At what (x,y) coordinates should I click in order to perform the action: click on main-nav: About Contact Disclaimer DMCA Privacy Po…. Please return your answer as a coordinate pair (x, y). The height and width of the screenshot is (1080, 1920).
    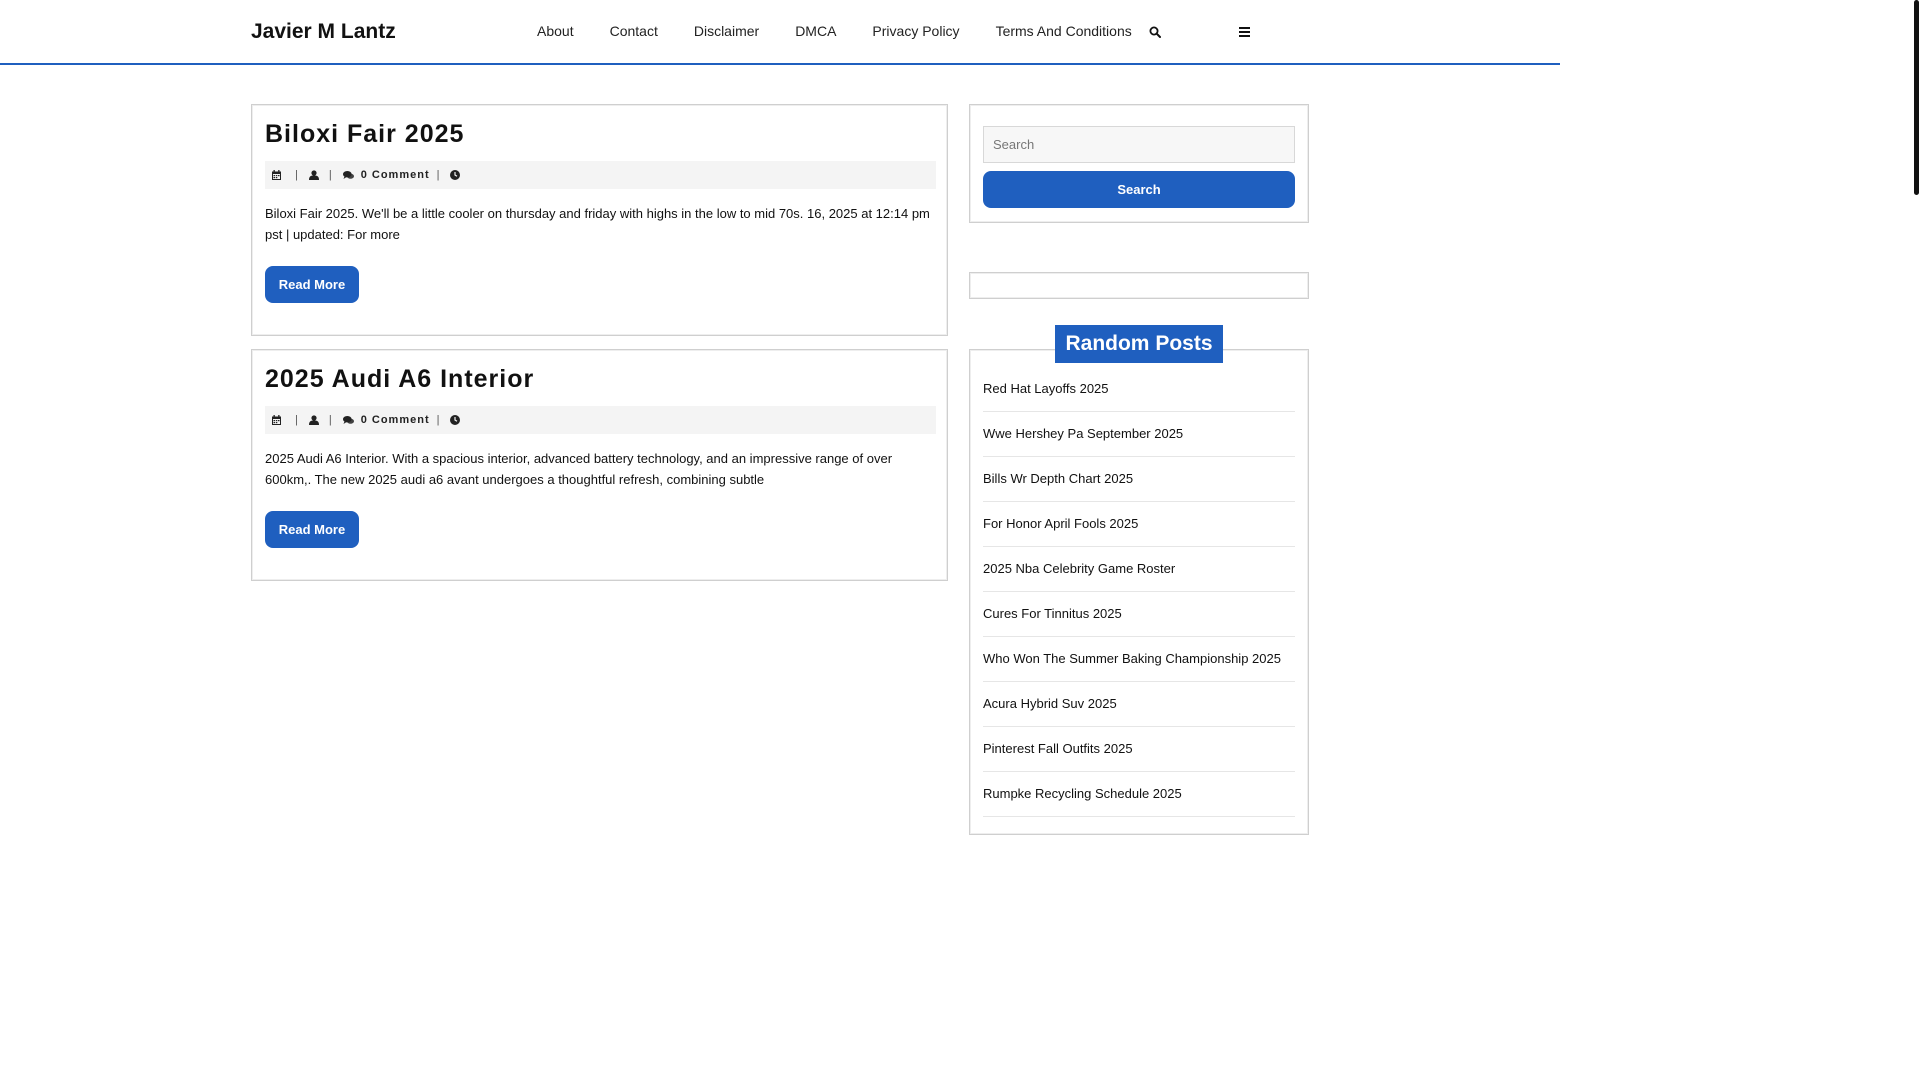
    Looking at the image, I should click on (834, 31).